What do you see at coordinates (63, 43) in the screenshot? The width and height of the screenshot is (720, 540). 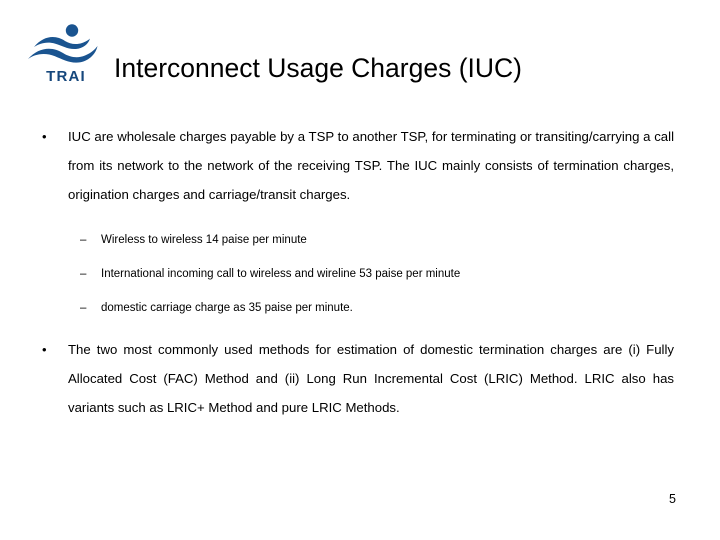 I see `trai-emblem-icon` at bounding box center [63, 43].